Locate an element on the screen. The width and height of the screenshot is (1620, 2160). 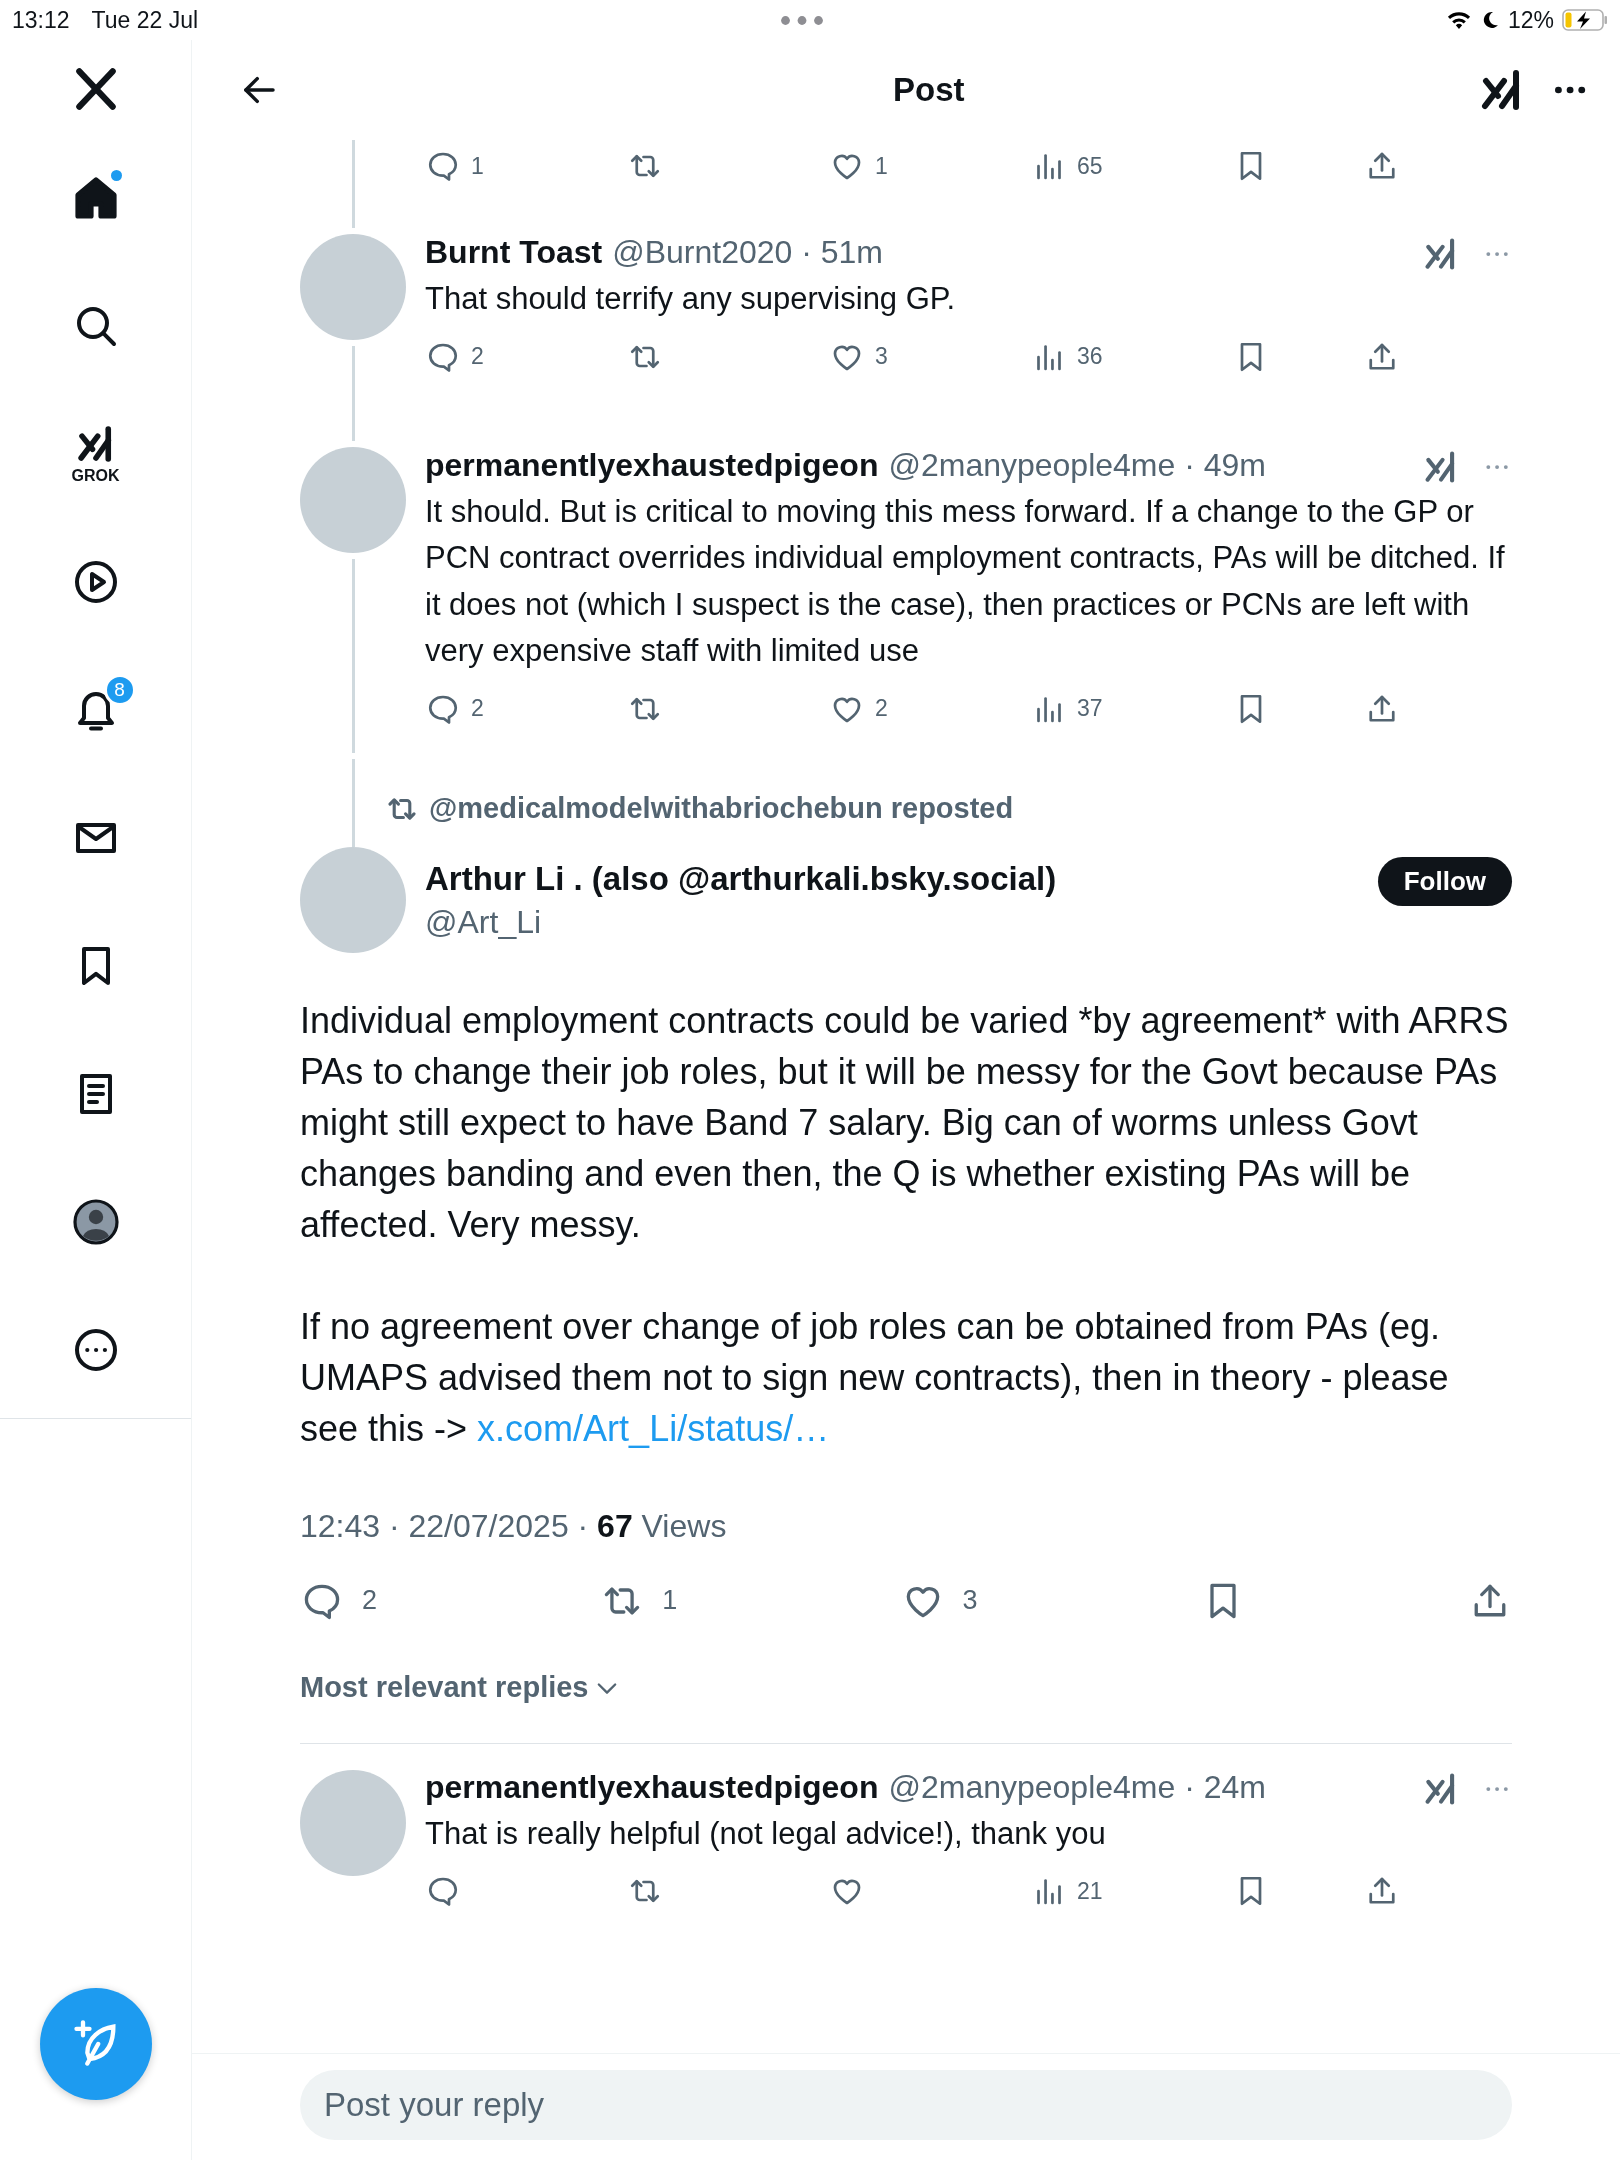
post-timestamp-views: 12:43 · 22/07/2025 · 67 Views is located at coordinates (514, 1526).